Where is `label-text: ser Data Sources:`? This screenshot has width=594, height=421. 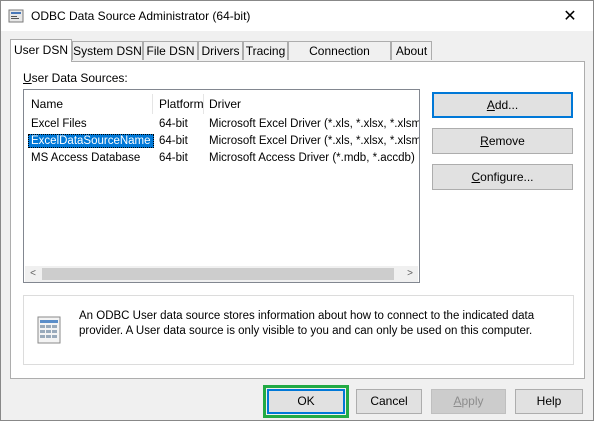 label-text: ser Data Sources: is located at coordinates (79, 78).